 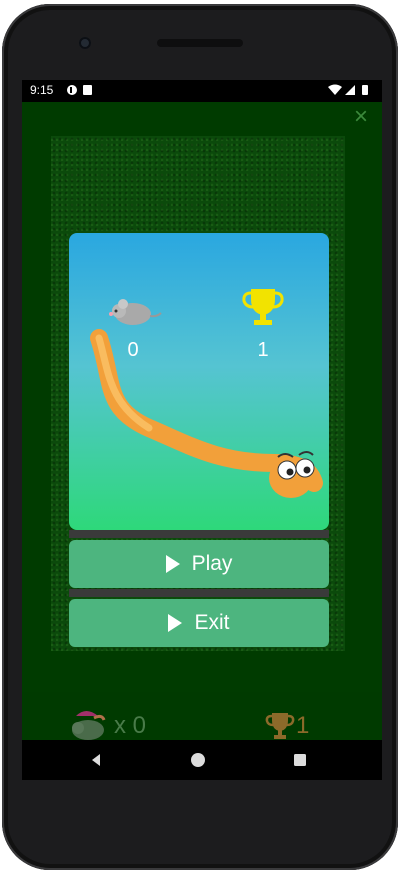 What do you see at coordinates (206, 413) in the screenshot?
I see `snake-illustration` at bounding box center [206, 413].